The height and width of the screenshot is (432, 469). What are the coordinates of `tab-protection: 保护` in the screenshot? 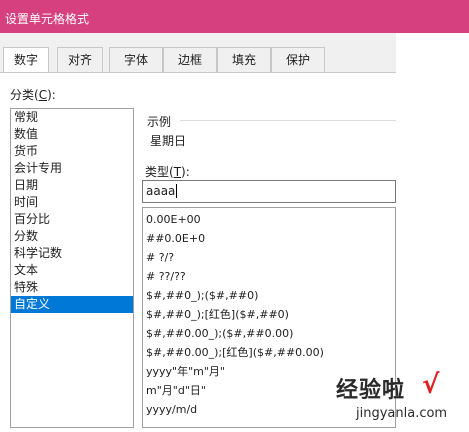 It's located at (298, 60).